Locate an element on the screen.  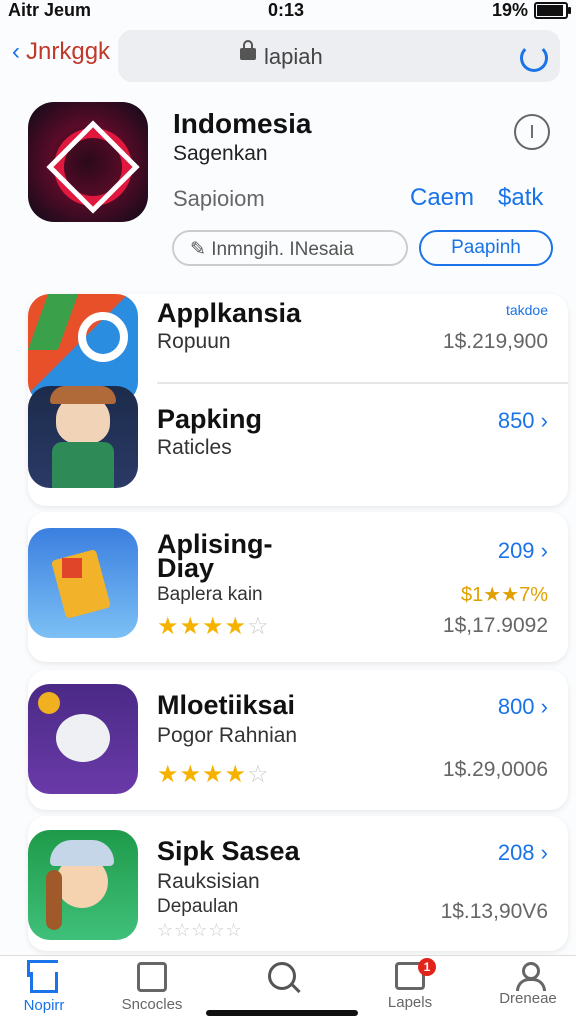
app-count: 208 › is located at coordinates (523, 853).